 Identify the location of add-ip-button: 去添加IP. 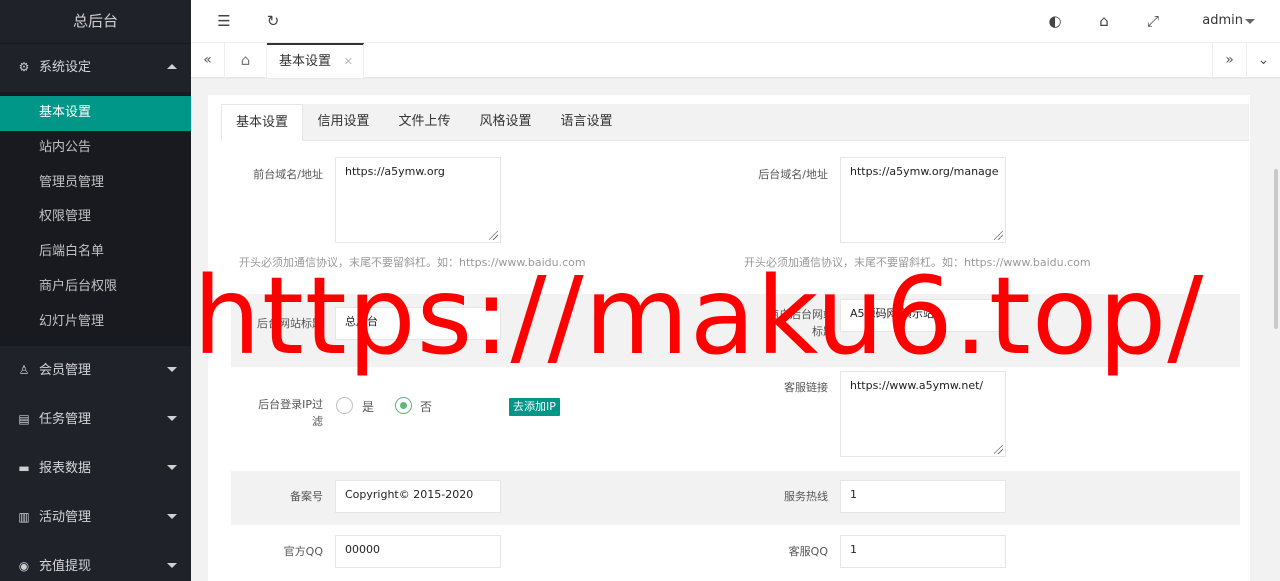
(534, 407).